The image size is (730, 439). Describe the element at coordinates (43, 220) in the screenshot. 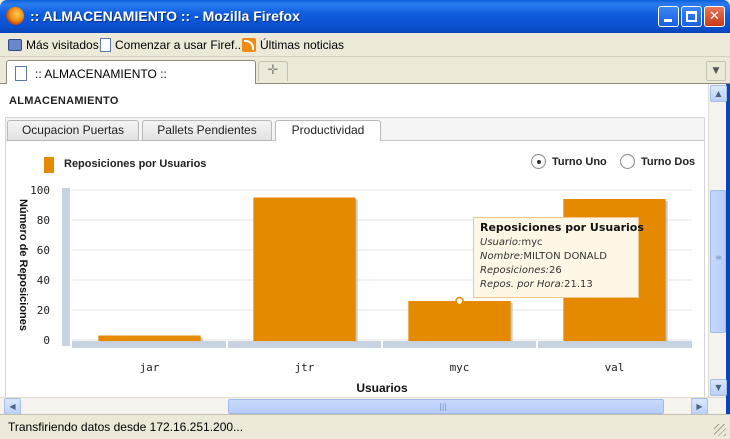

I see `y-tick-label: 80` at that location.